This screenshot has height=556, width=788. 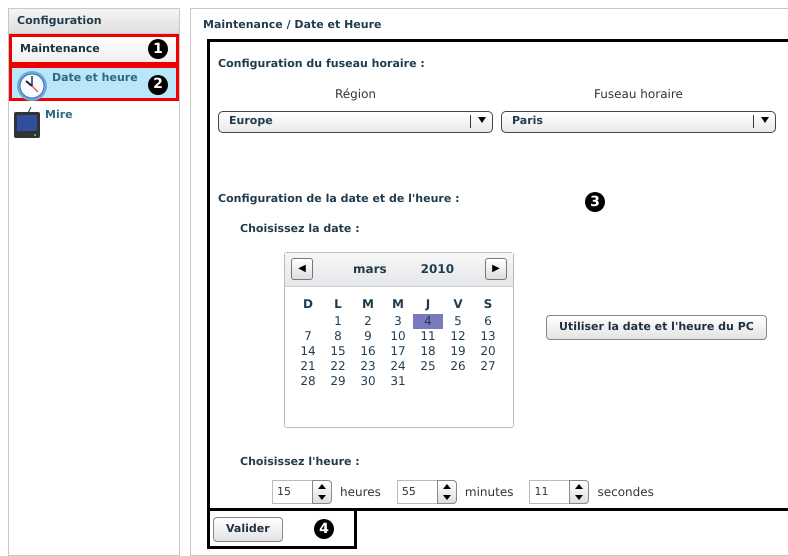 I want to click on calendar-day: 25, so click(x=428, y=366).